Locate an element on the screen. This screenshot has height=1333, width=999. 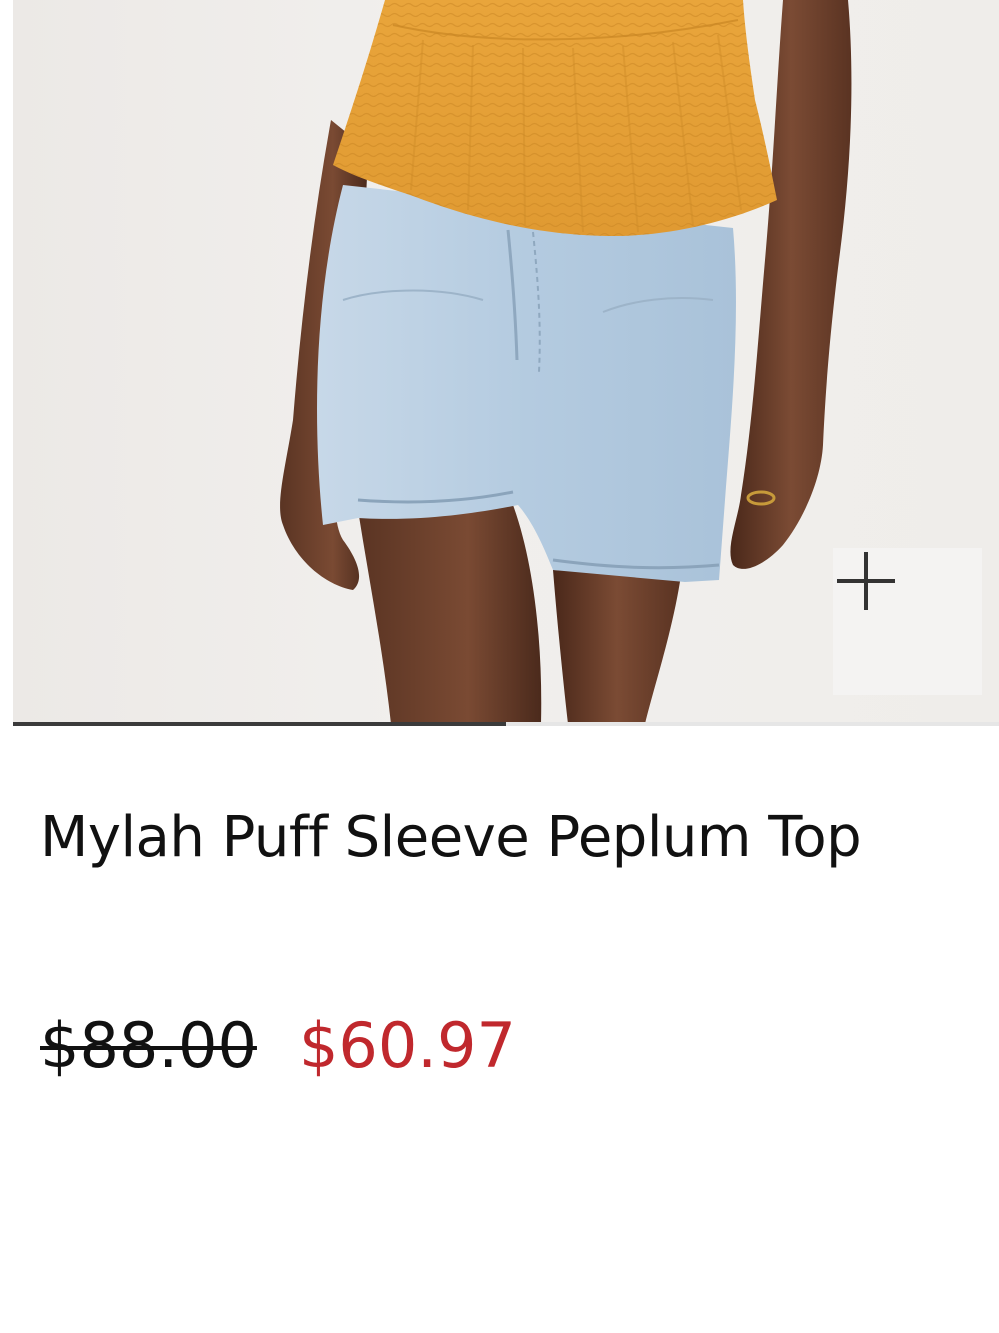
carousel-progress-track is located at coordinates (506, 724).